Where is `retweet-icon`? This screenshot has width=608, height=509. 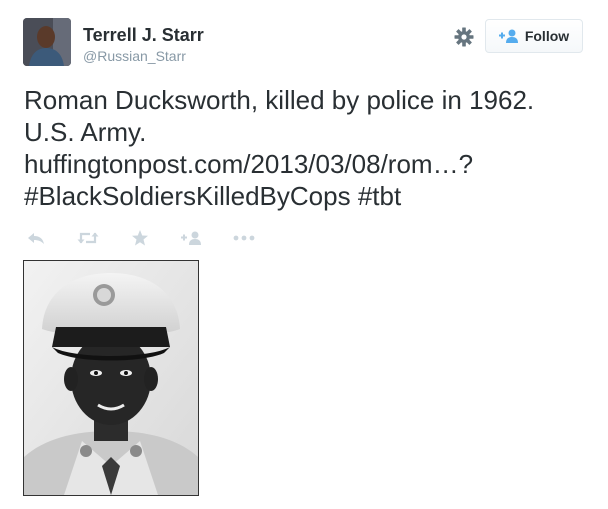
retweet-icon is located at coordinates (88, 238).